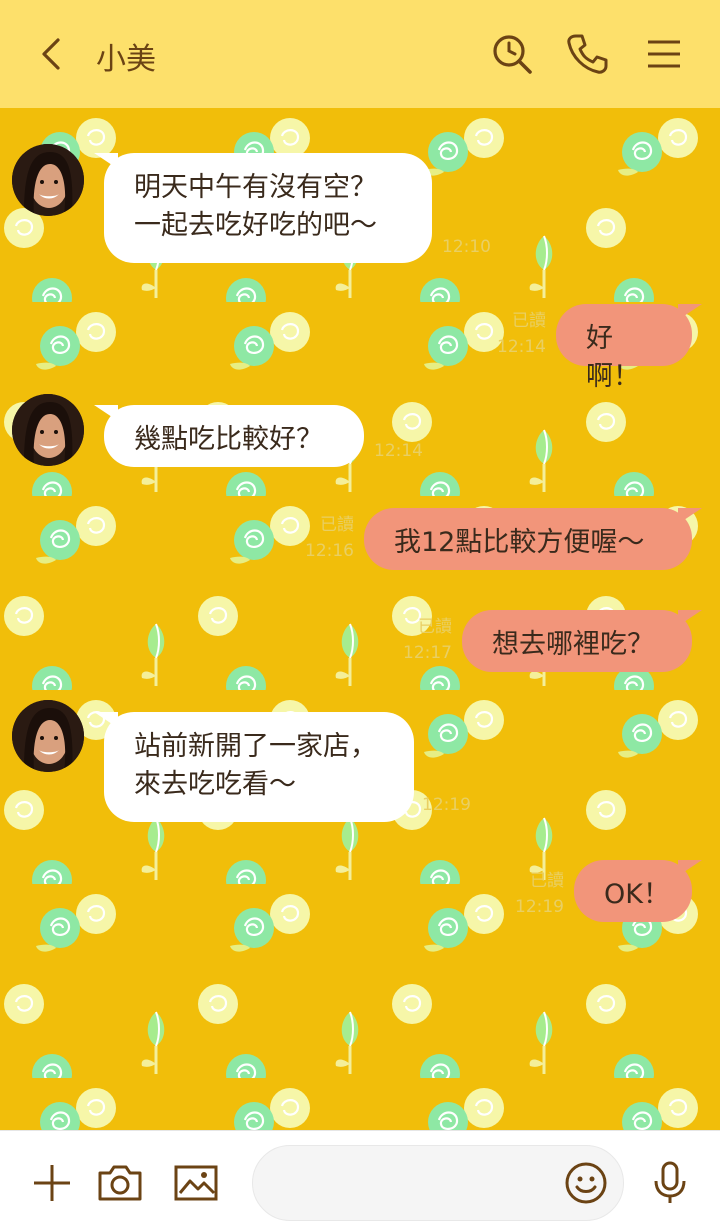 The image size is (720, 1232). What do you see at coordinates (126, 59) in the screenshot?
I see `contact-name: 小美` at bounding box center [126, 59].